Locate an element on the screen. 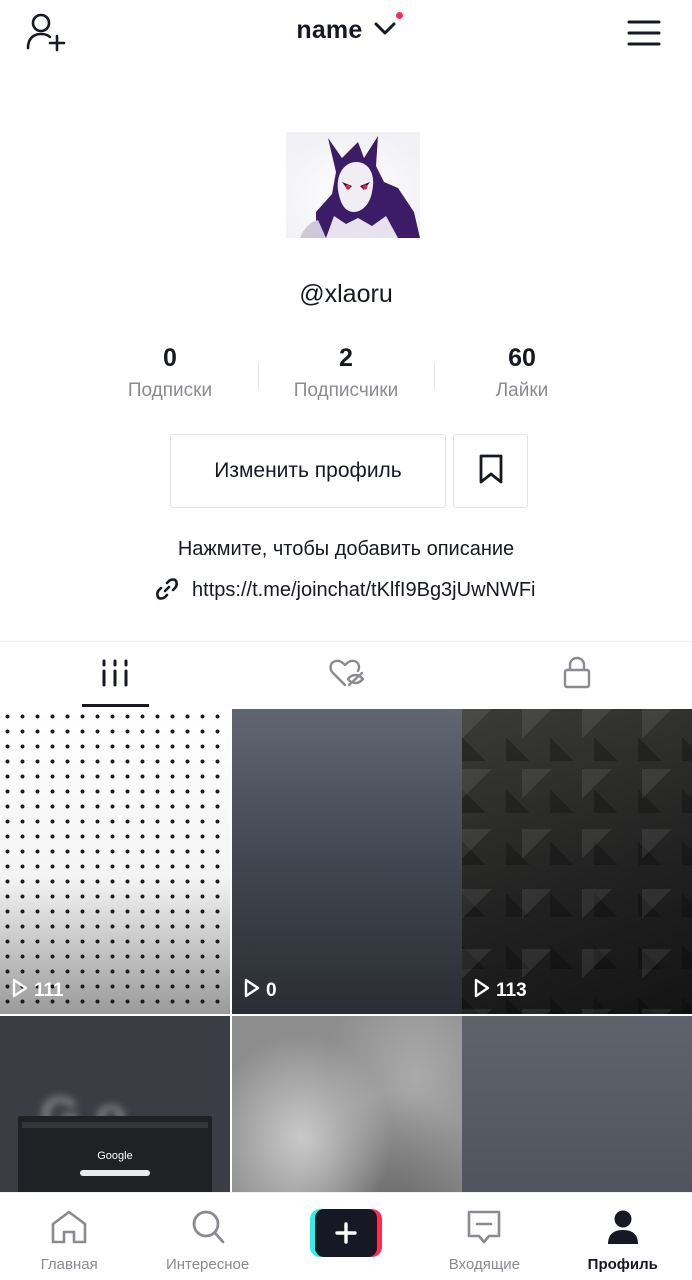  view-count: 113 is located at coordinates (500, 991).